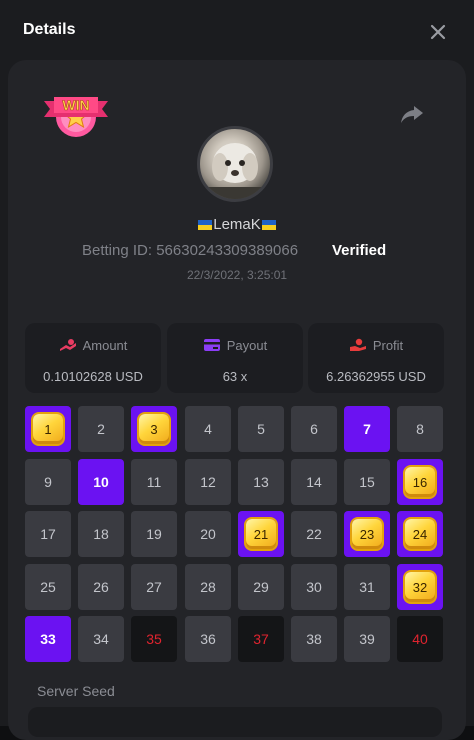  I want to click on keno-tile: 14, so click(314, 482).